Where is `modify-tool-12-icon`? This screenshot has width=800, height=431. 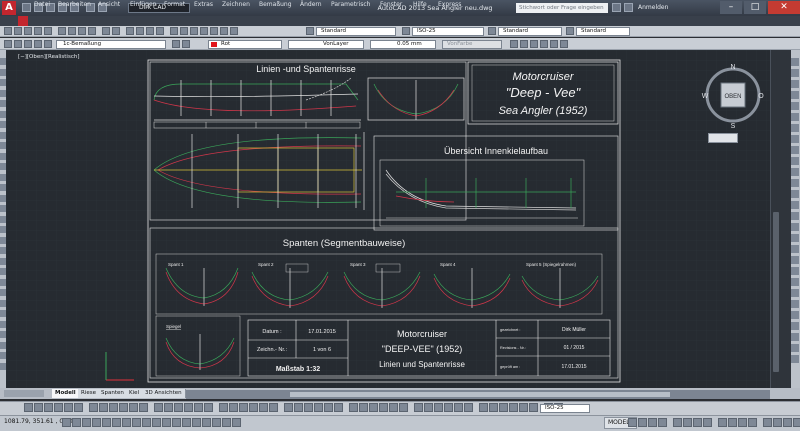
modify-tool-12-icon is located at coordinates (795, 183).